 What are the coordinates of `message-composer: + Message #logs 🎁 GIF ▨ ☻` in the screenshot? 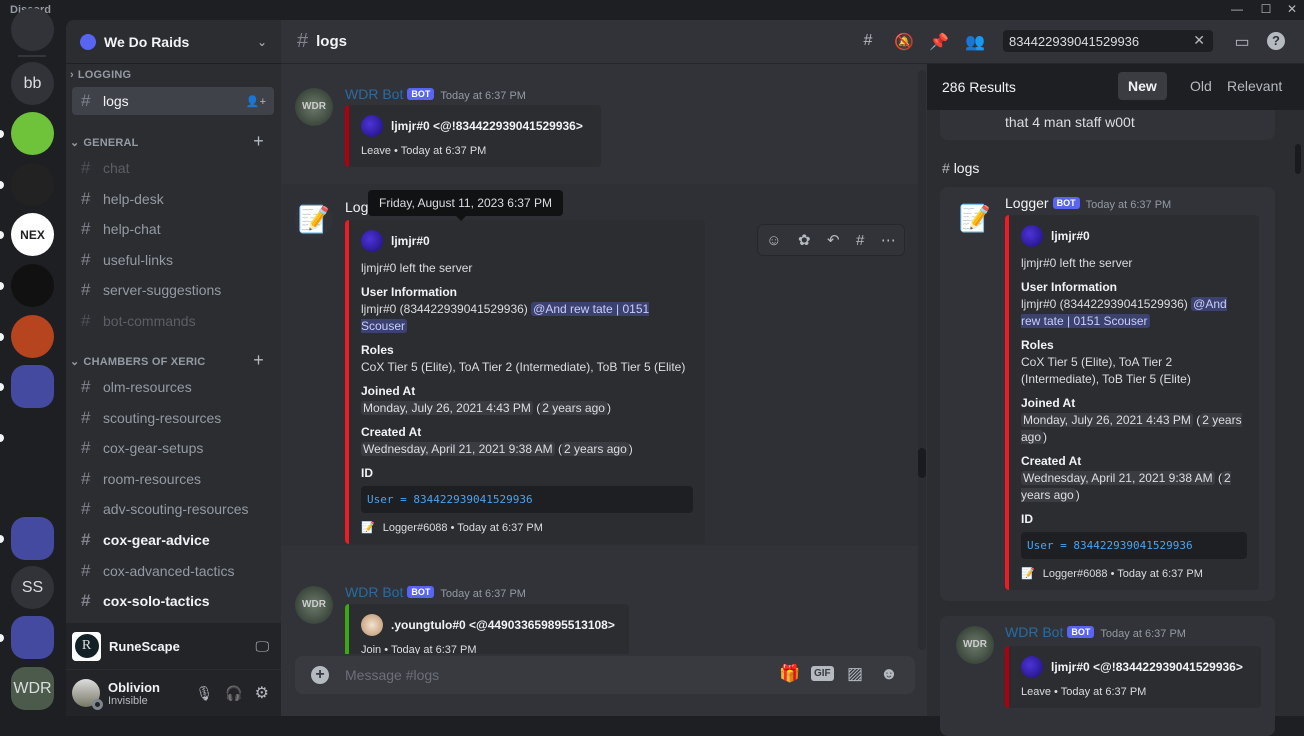 It's located at (605, 675).